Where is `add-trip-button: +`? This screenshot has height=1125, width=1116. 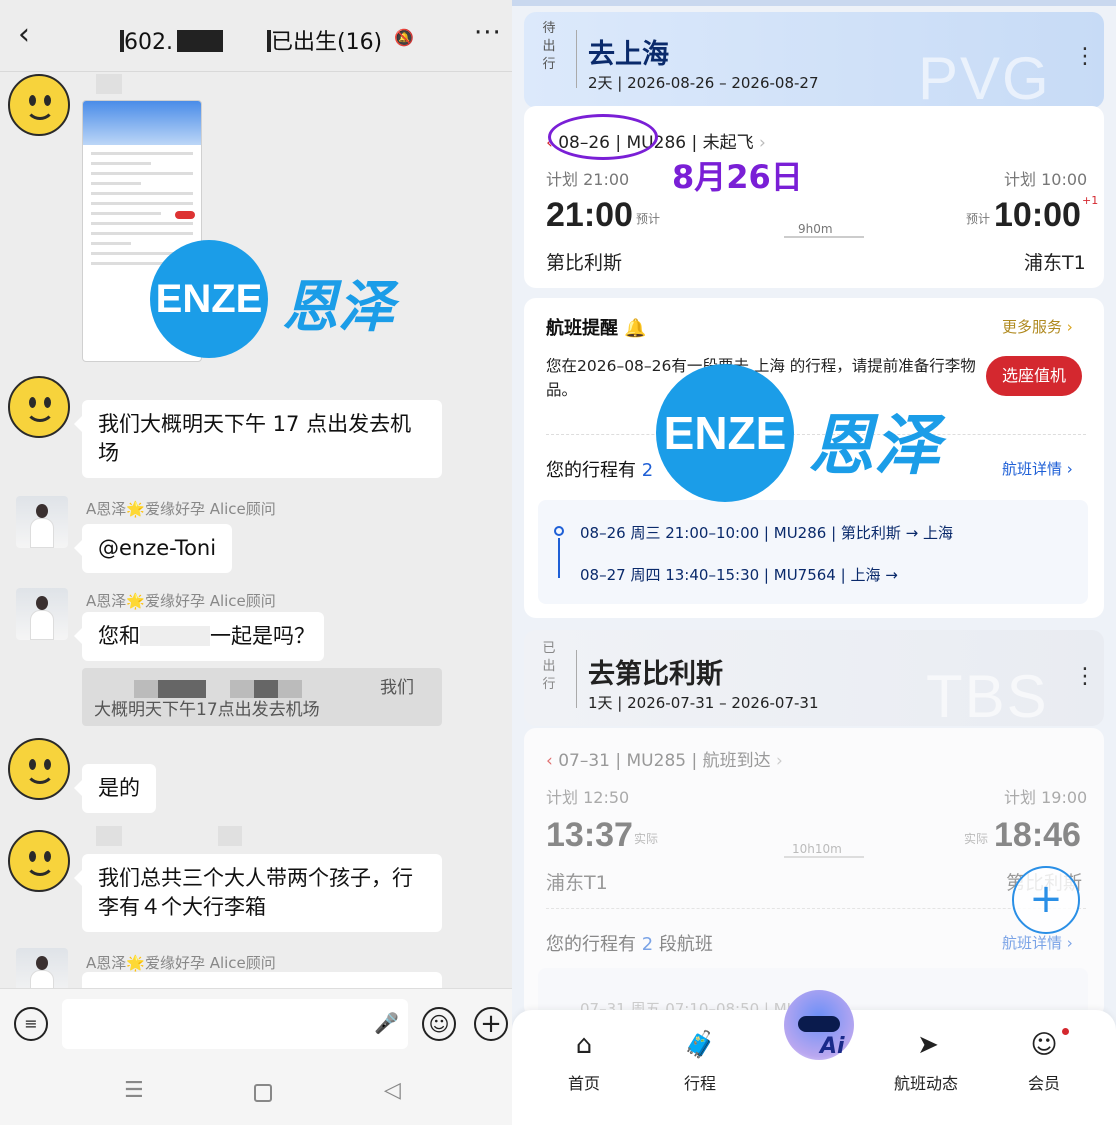 add-trip-button: + is located at coordinates (1046, 900).